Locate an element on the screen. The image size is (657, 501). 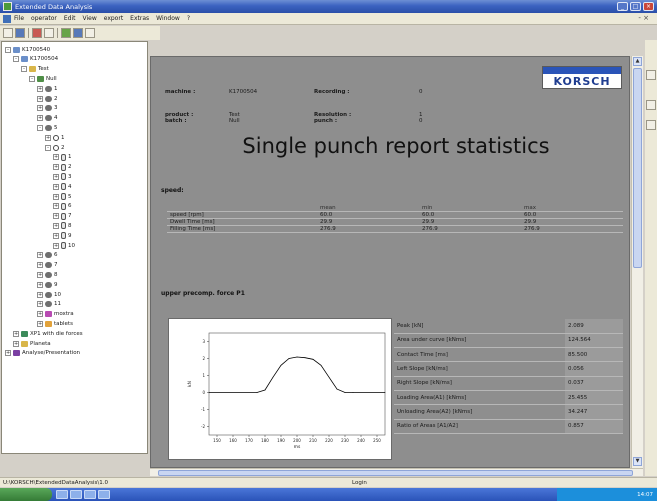
chart-icon is located at coordinates (66, 33).